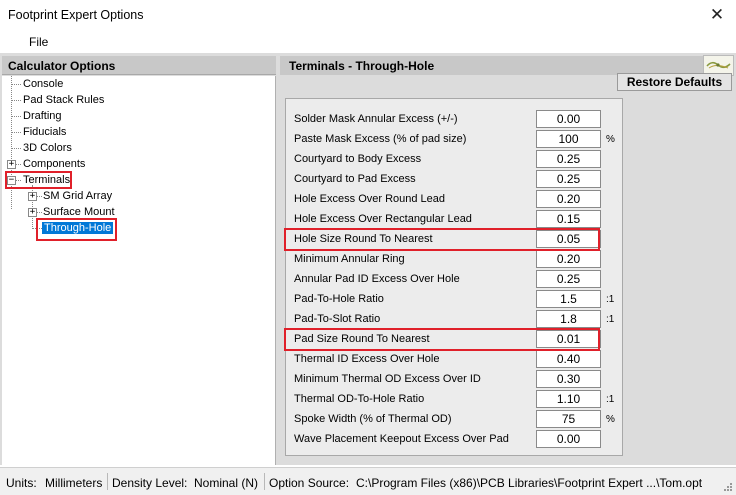 This screenshot has height=495, width=736. What do you see at coordinates (337, 319) in the screenshot?
I see `option-label: Pad-To-Slot Ratio` at bounding box center [337, 319].